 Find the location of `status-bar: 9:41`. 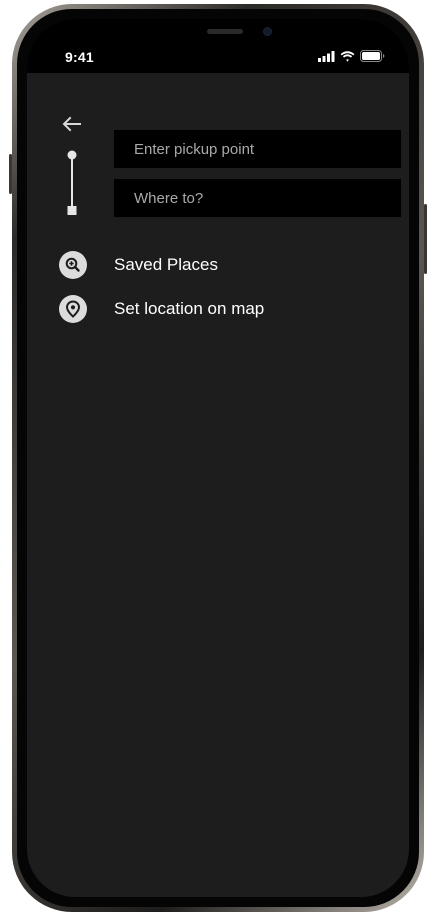

status-bar: 9:41 is located at coordinates (218, 46).